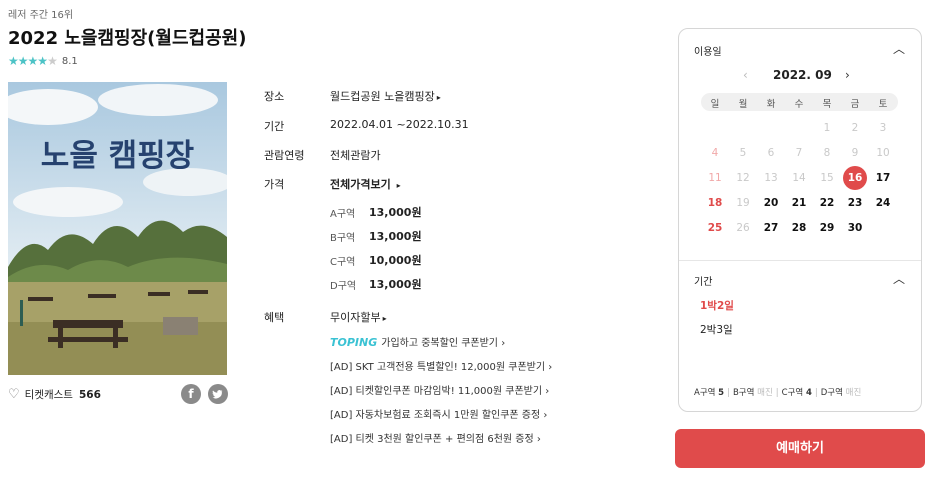  What do you see at coordinates (855, 104) in the screenshot?
I see `weekday: 금` at bounding box center [855, 104].